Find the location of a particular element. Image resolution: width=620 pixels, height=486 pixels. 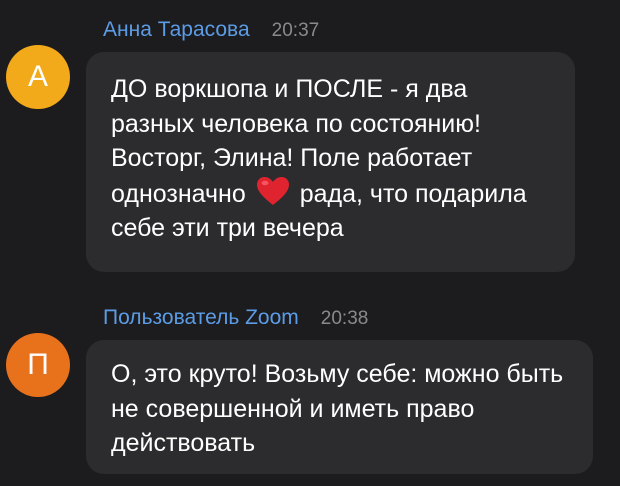

message-timestamp: 20:38 is located at coordinates (344, 318).